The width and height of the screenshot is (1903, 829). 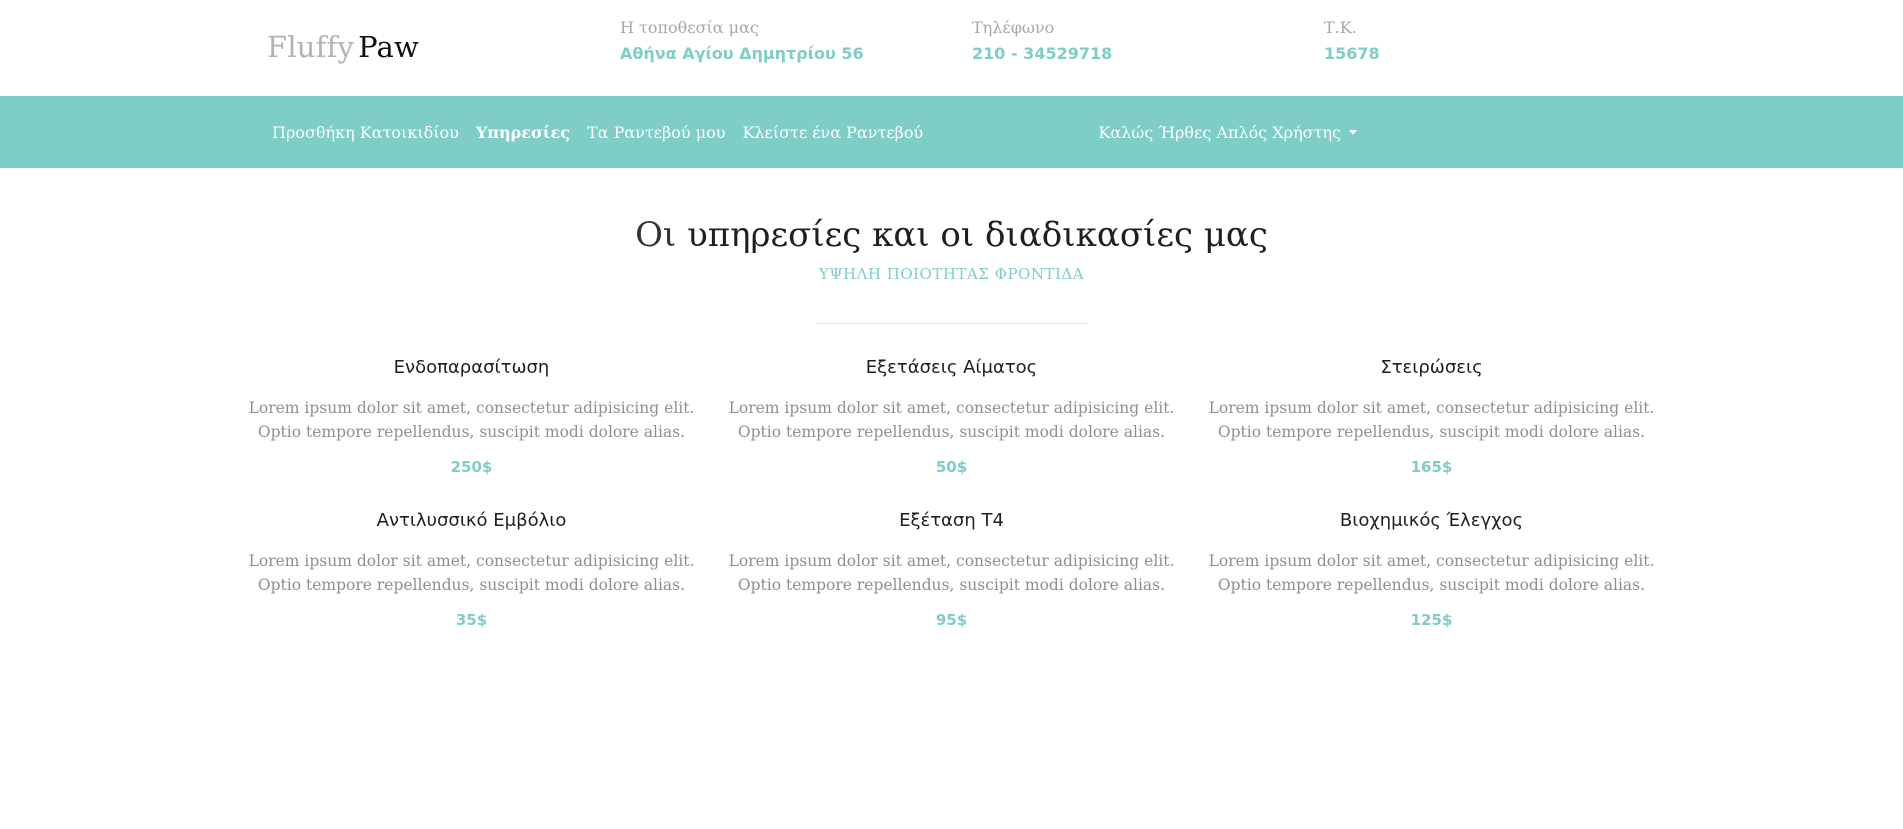 I want to click on user-menu-dropdown: Καλώς Ήρθες Απλός Χρήστης, so click(x=1227, y=132).